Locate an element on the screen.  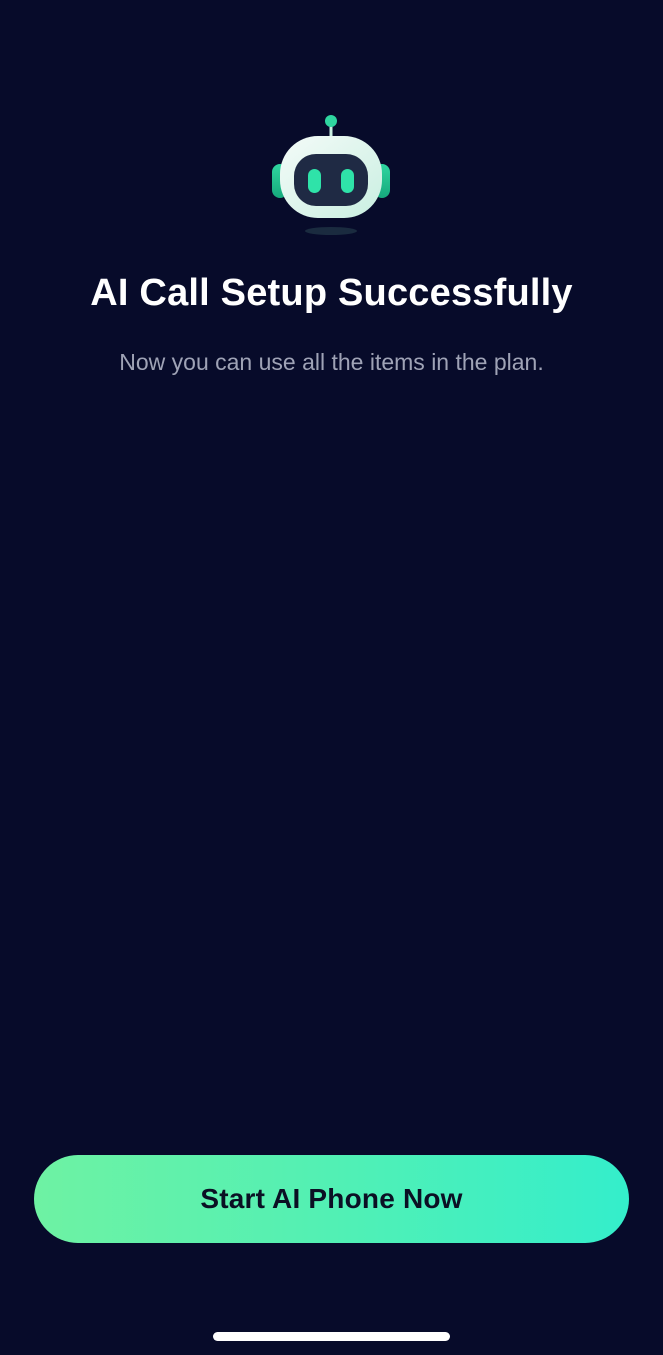
start-ai-phone-button: Start AI Phone Now is located at coordinates (331, 1199).